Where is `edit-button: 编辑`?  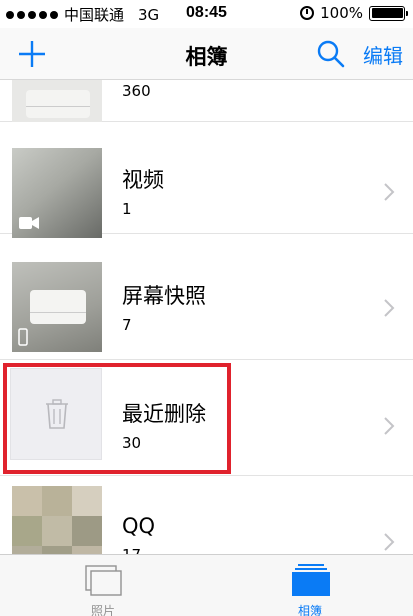 edit-button: 编辑 is located at coordinates (383, 54).